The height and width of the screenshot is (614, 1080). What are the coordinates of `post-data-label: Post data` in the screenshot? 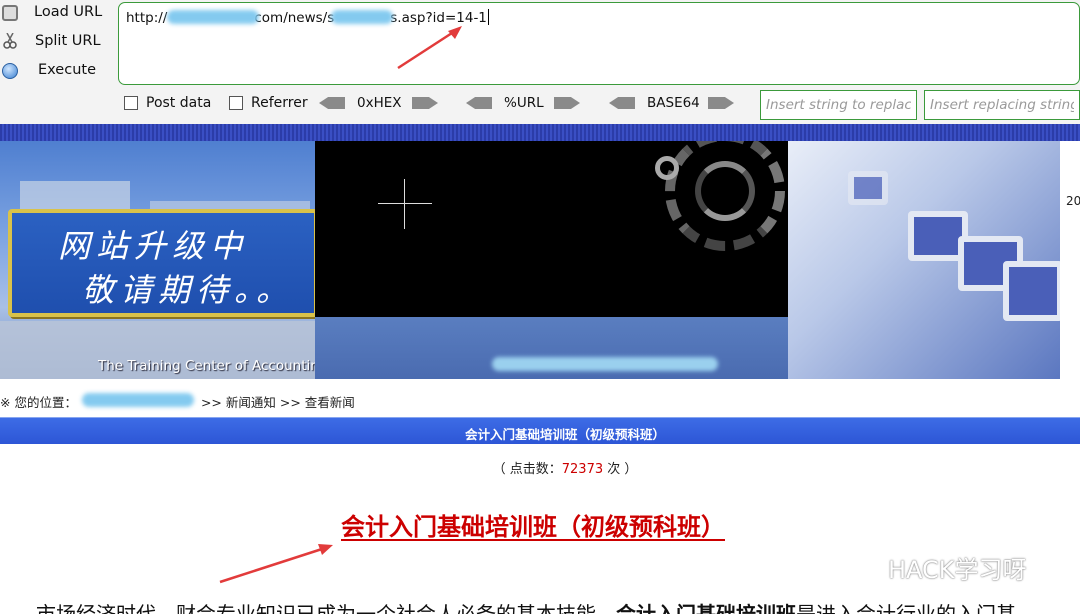 It's located at (179, 103).